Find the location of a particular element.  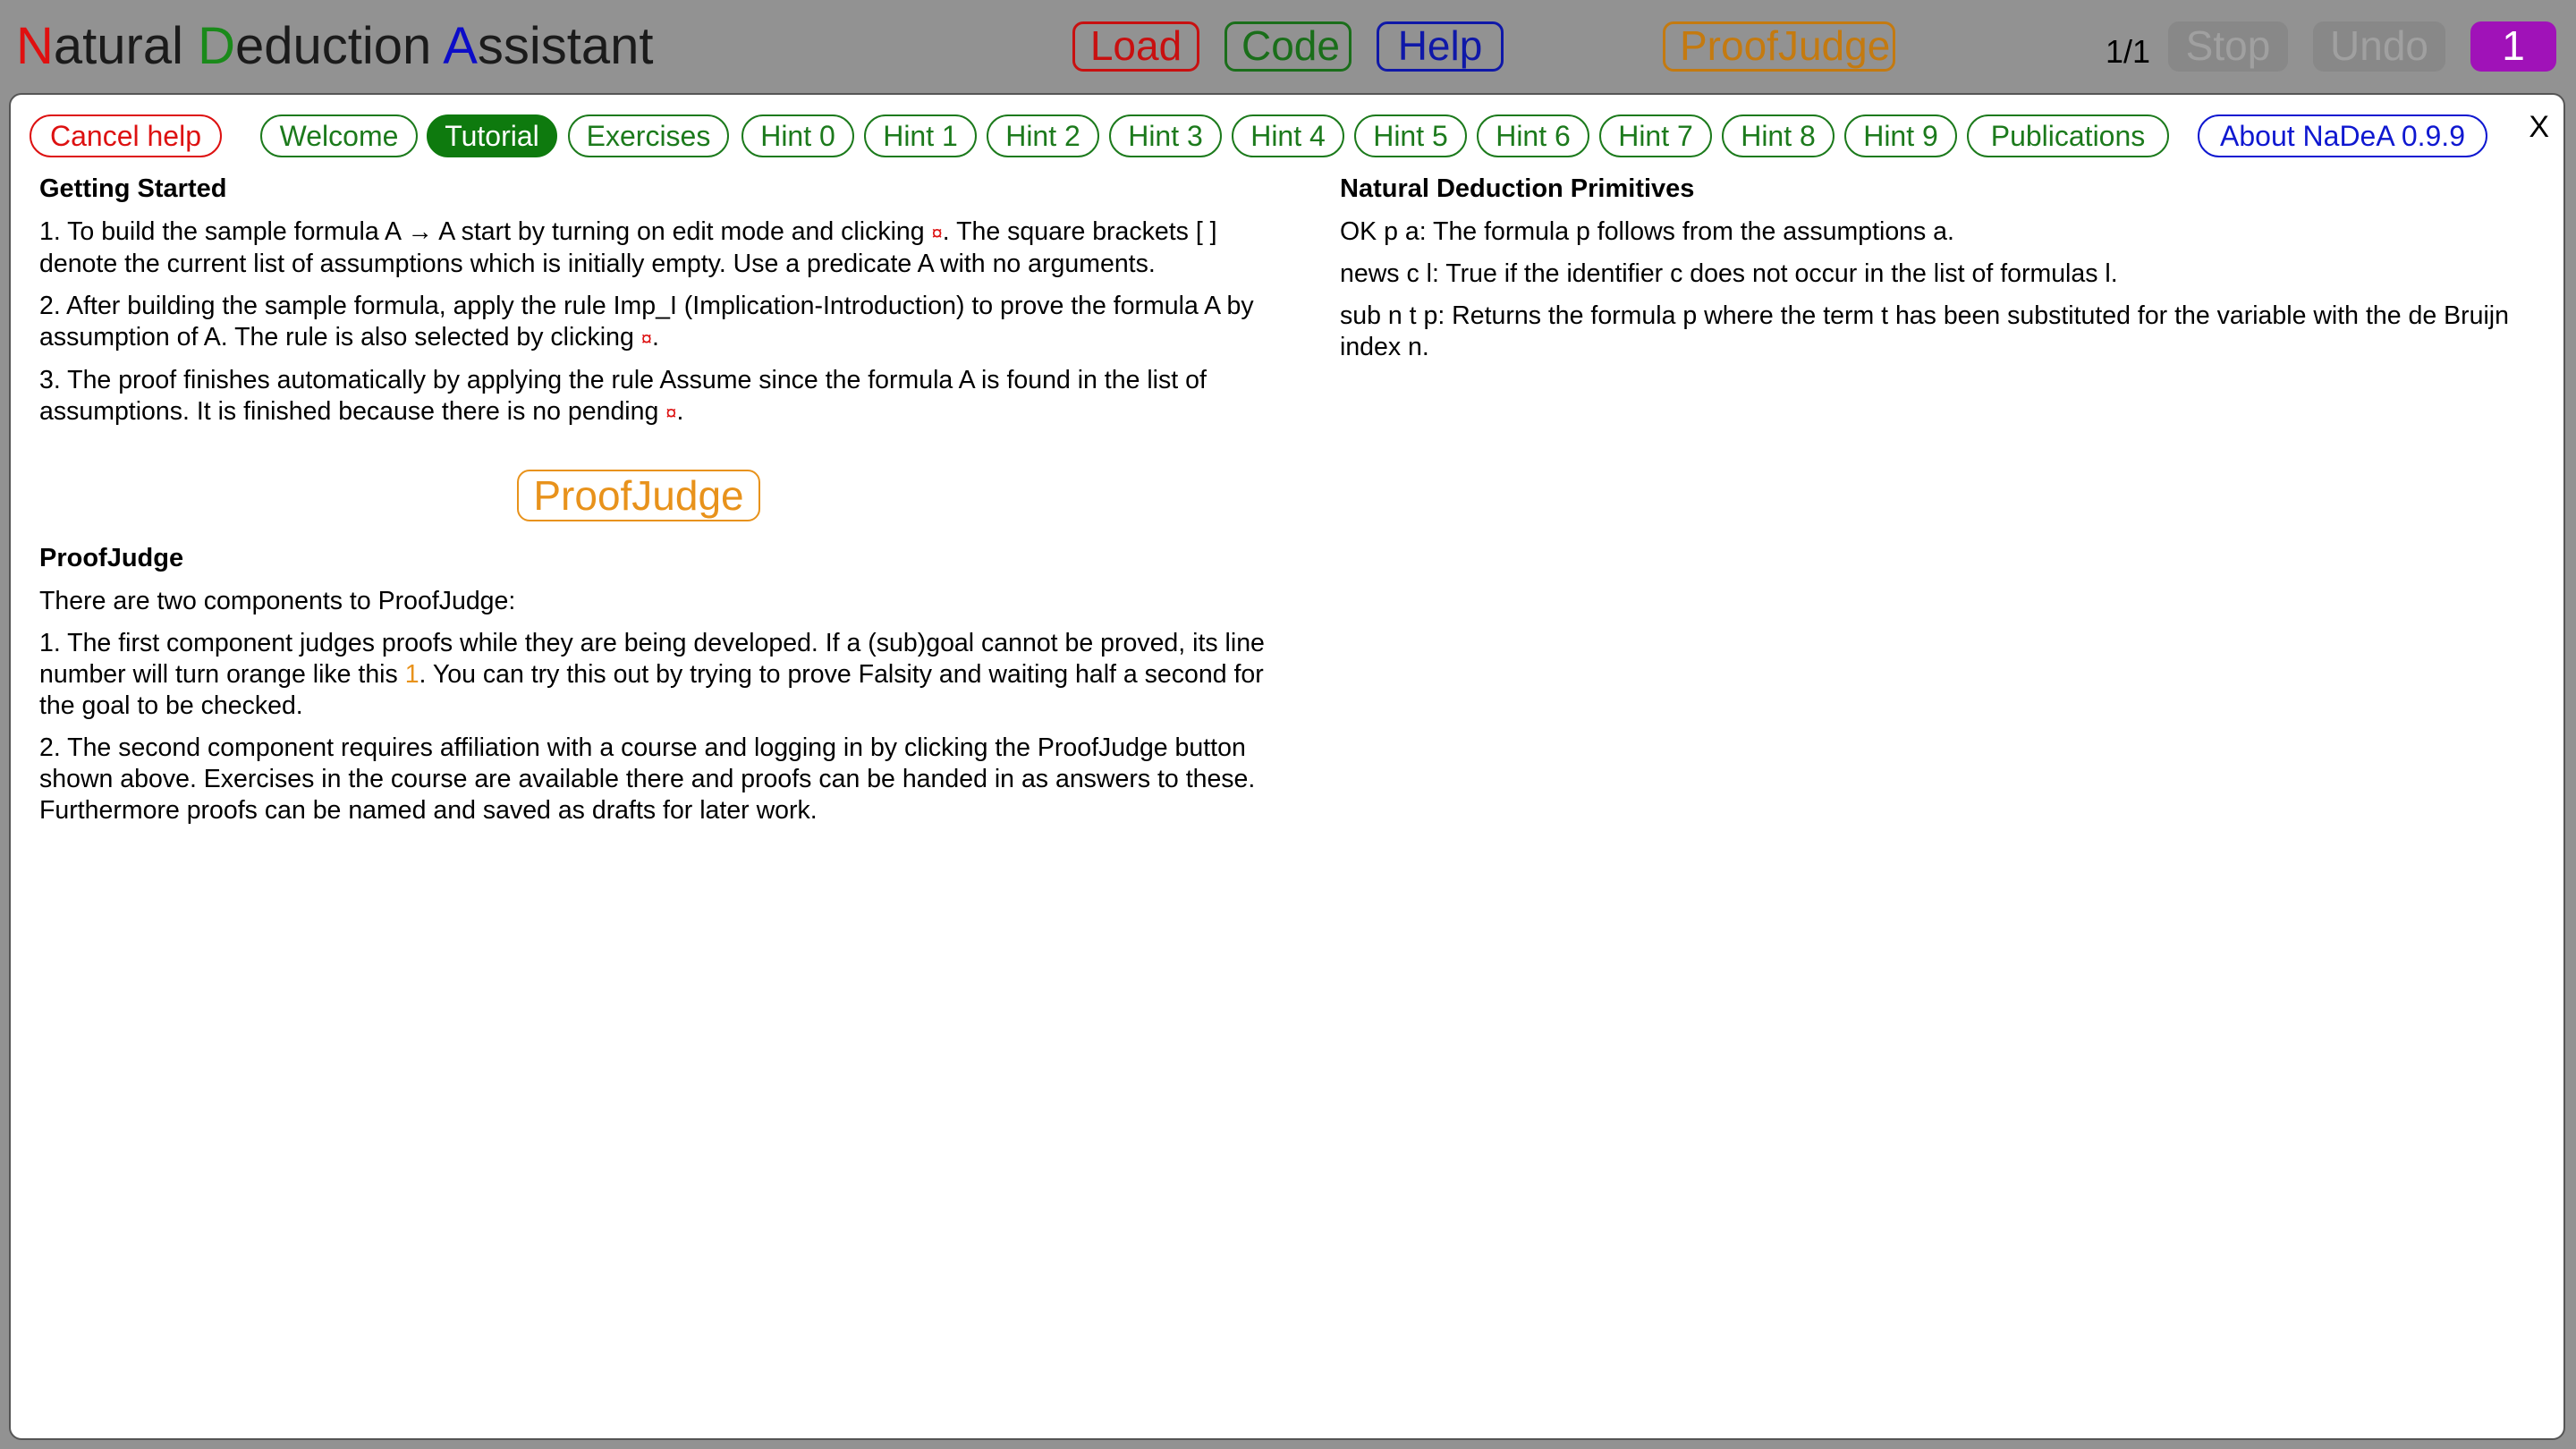

tab-hint-3: Hint 3 is located at coordinates (1165, 135).